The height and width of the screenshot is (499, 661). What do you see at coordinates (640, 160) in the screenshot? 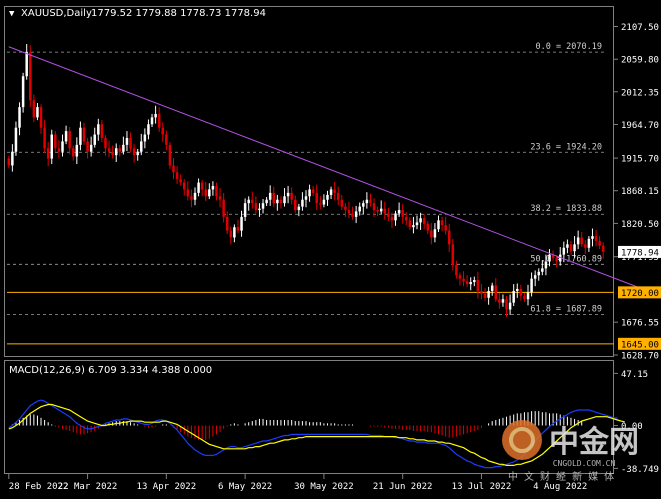
I see `price-tick-label: 1915.70` at bounding box center [640, 160].